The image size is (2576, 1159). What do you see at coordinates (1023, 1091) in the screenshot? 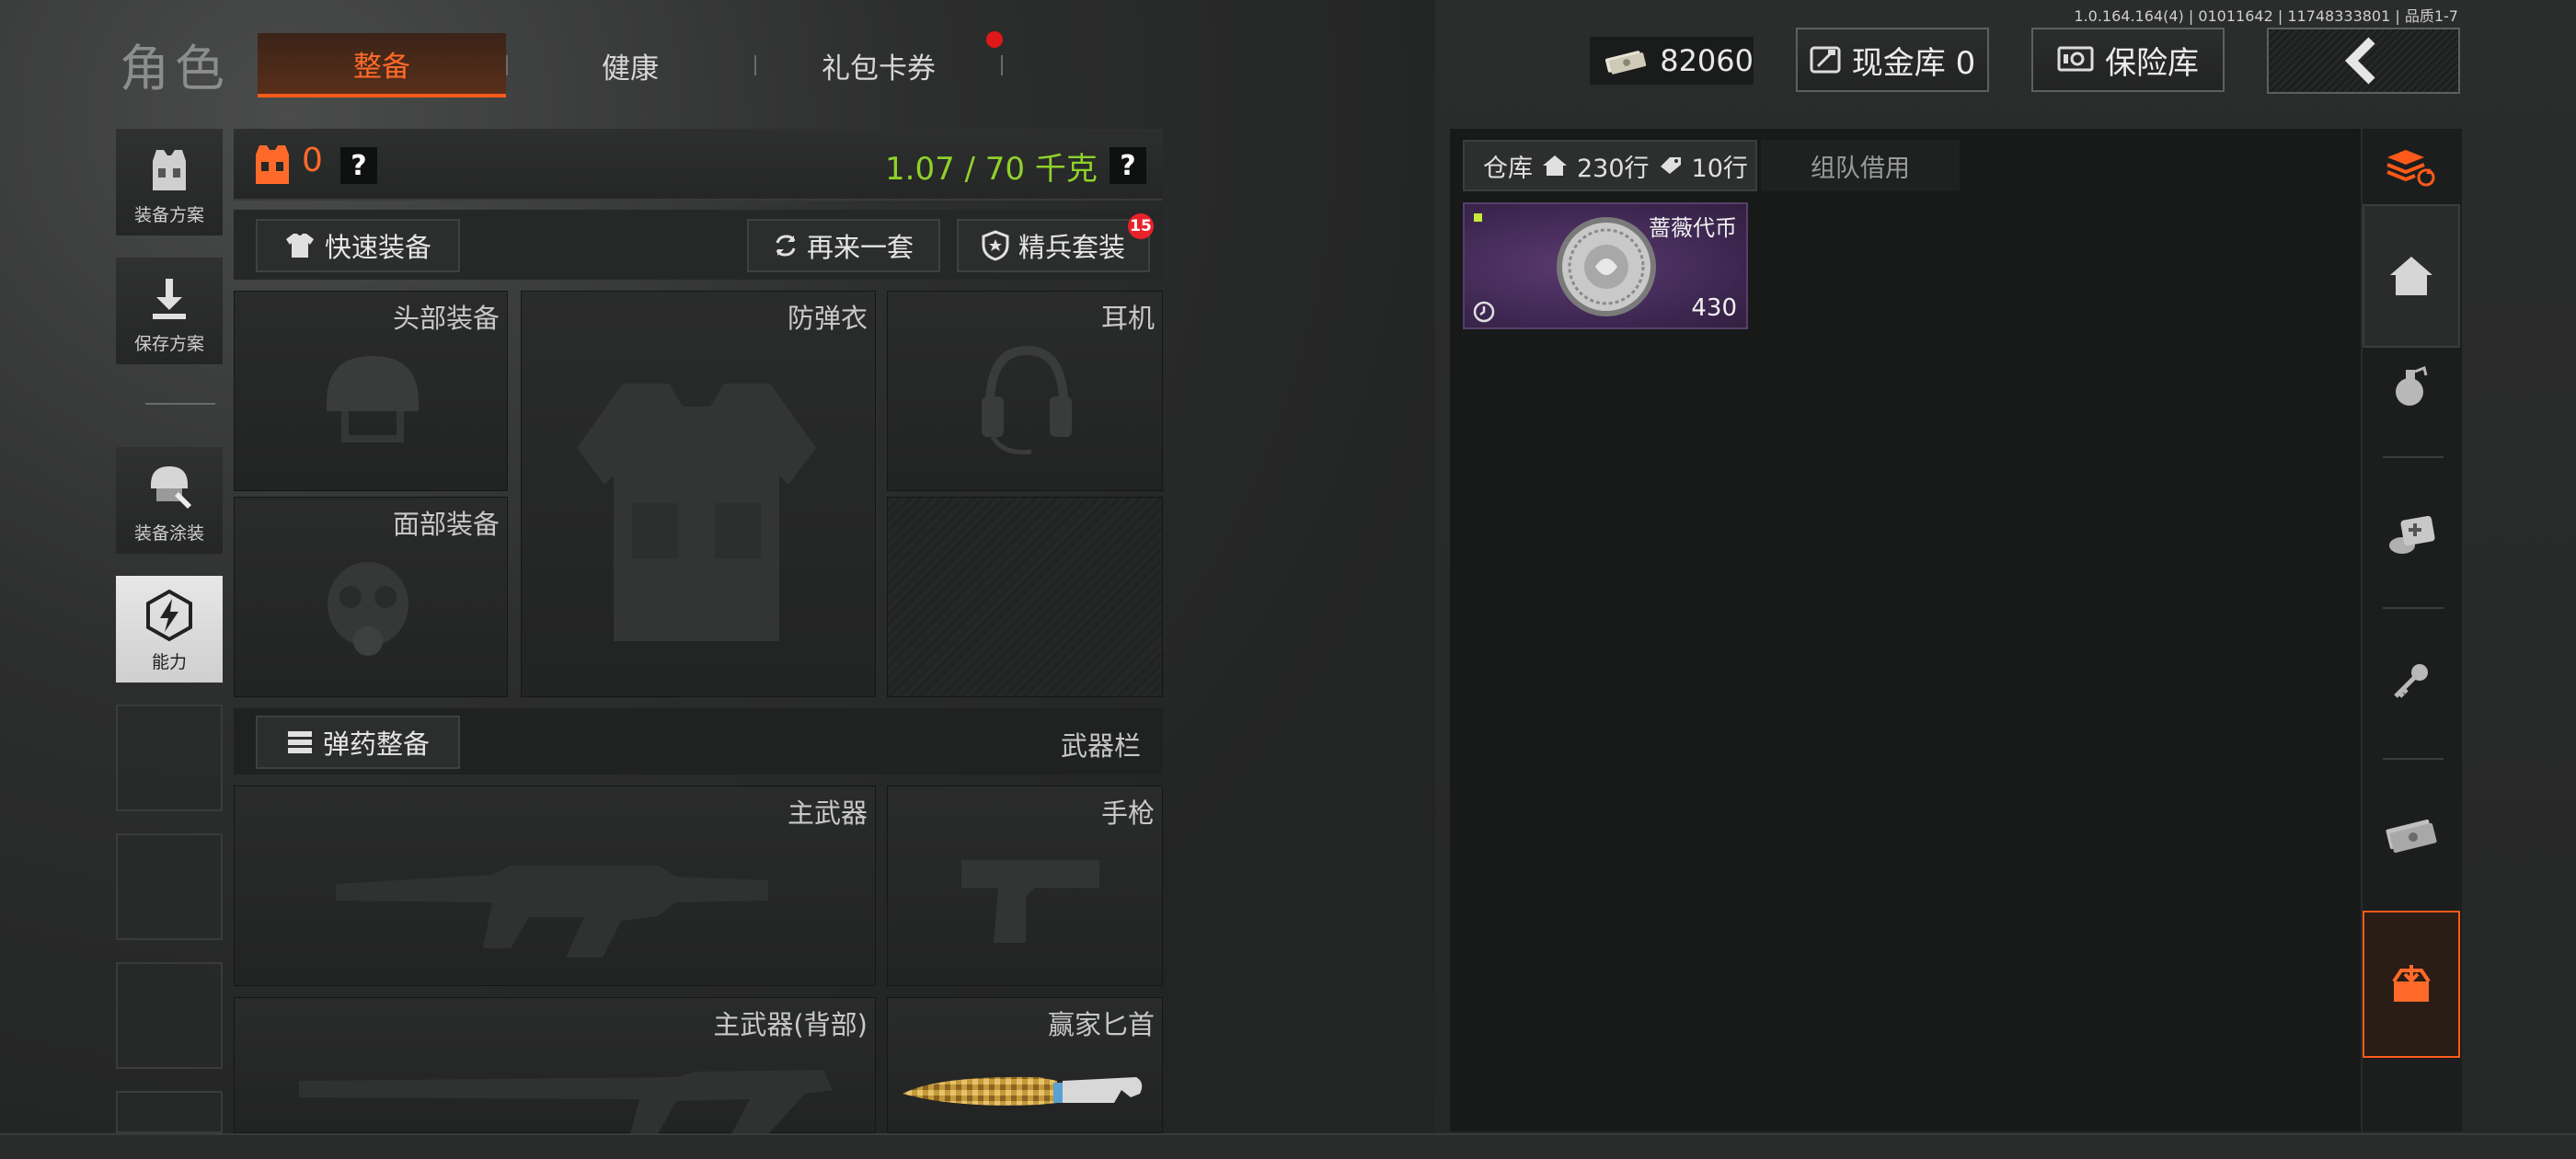
I see `golden-knife-icon` at bounding box center [1023, 1091].